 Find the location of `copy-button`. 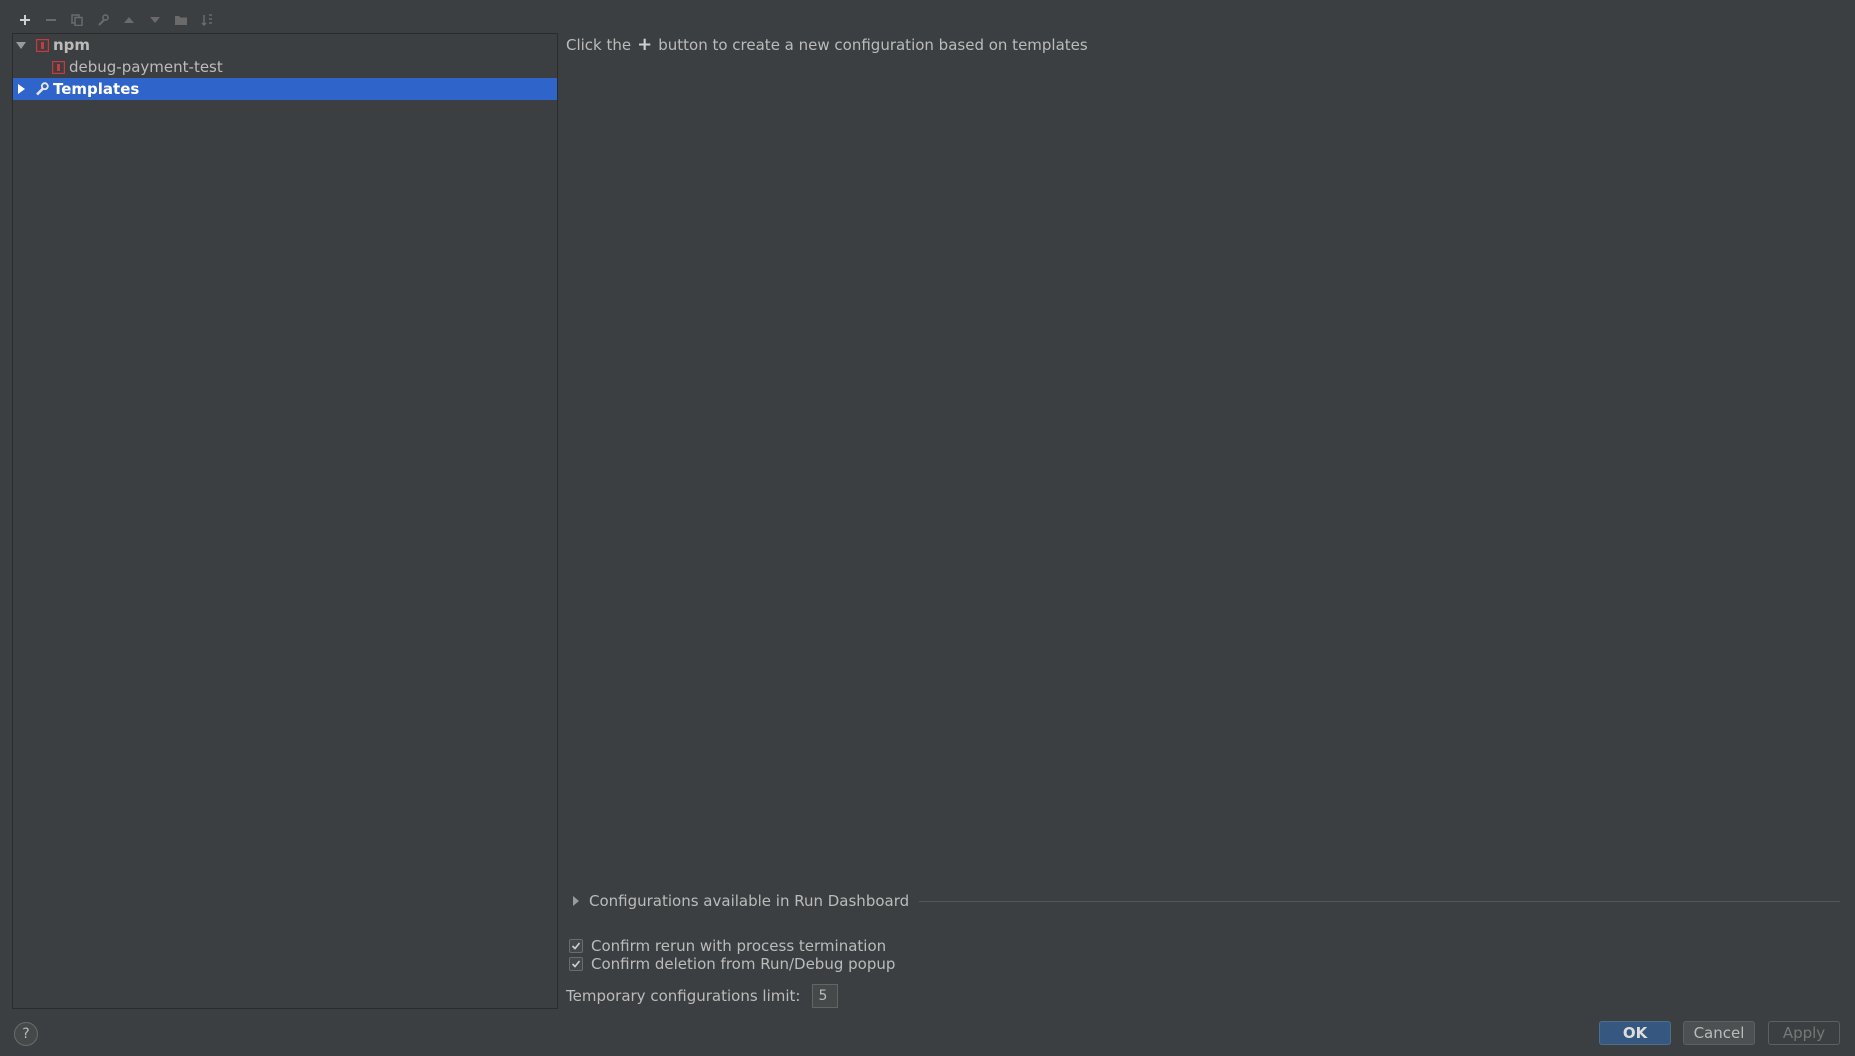

copy-button is located at coordinates (77, 20).